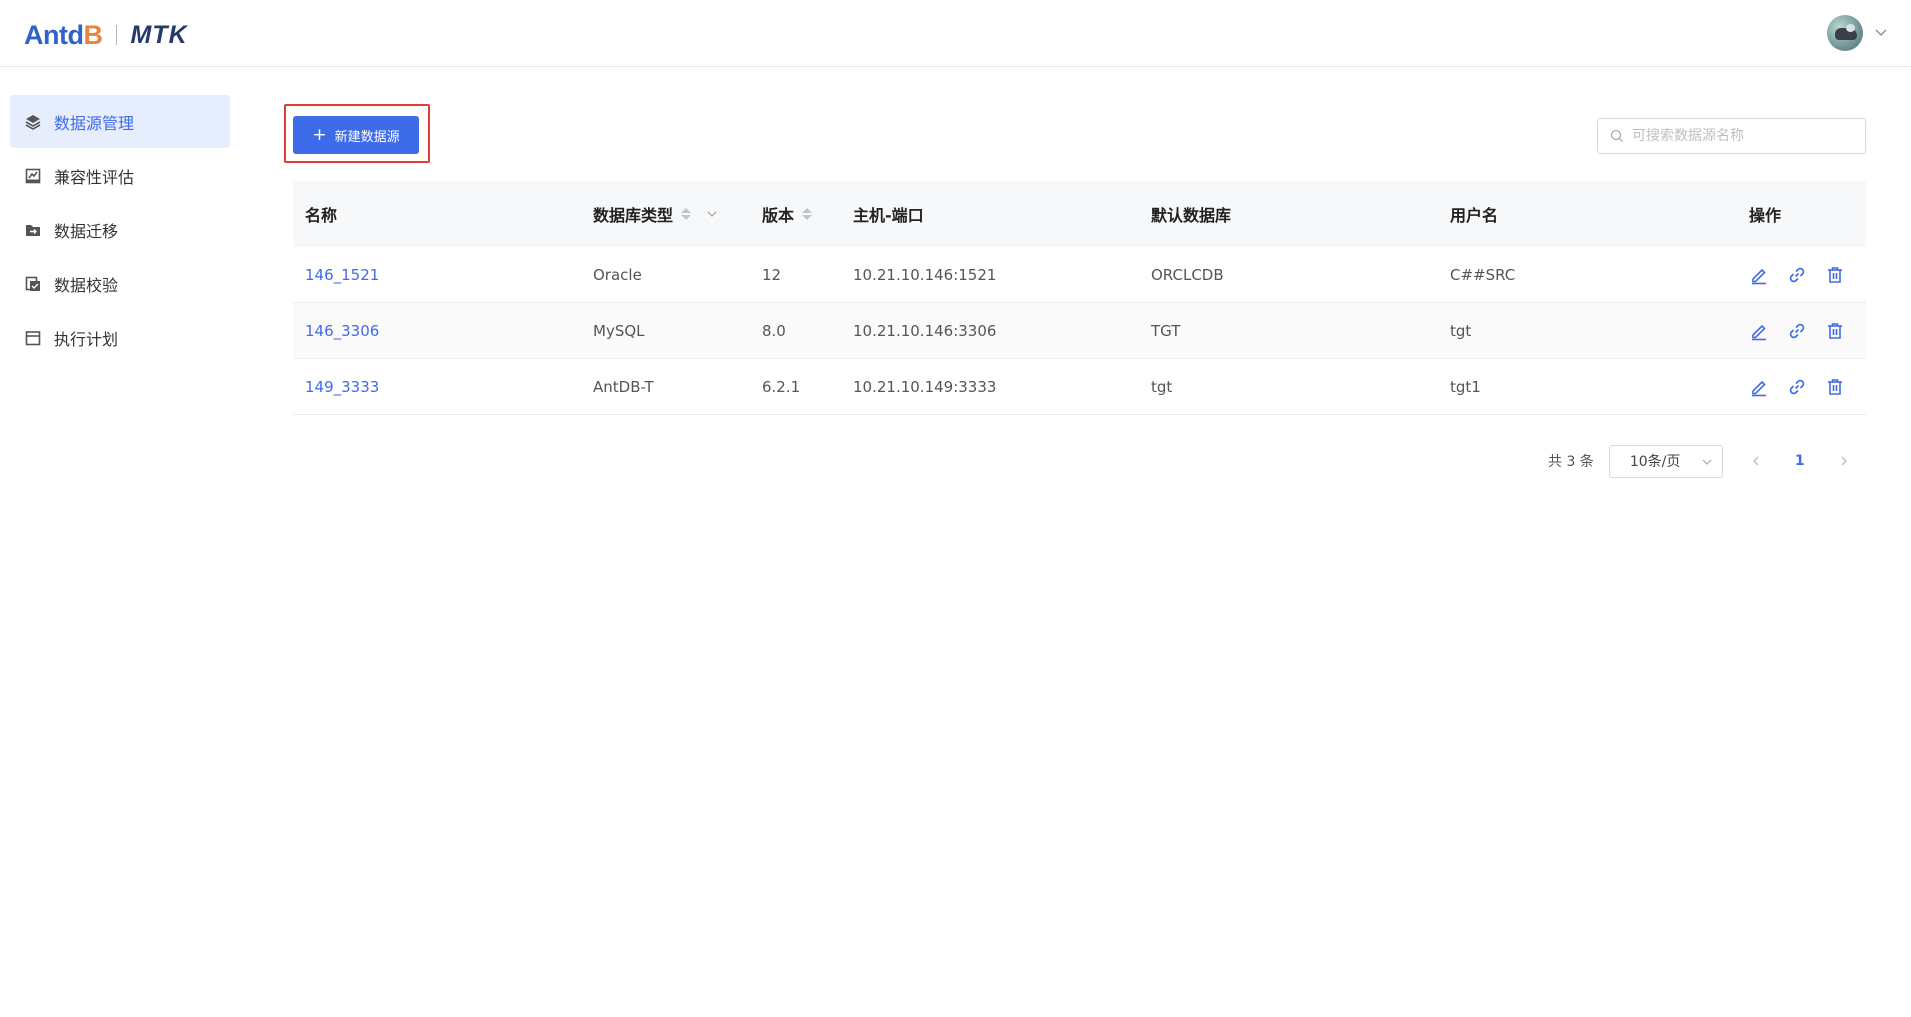 The image size is (1911, 1017). What do you see at coordinates (1465, 386) in the screenshot?
I see `cell-user: tgt1` at bounding box center [1465, 386].